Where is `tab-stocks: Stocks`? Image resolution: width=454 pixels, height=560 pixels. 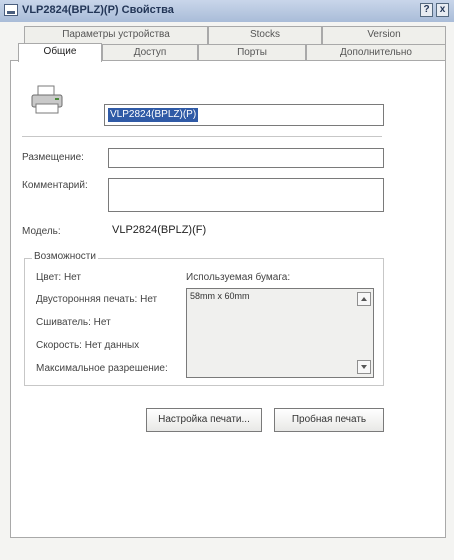
tab-stocks: Stocks is located at coordinates (265, 35).